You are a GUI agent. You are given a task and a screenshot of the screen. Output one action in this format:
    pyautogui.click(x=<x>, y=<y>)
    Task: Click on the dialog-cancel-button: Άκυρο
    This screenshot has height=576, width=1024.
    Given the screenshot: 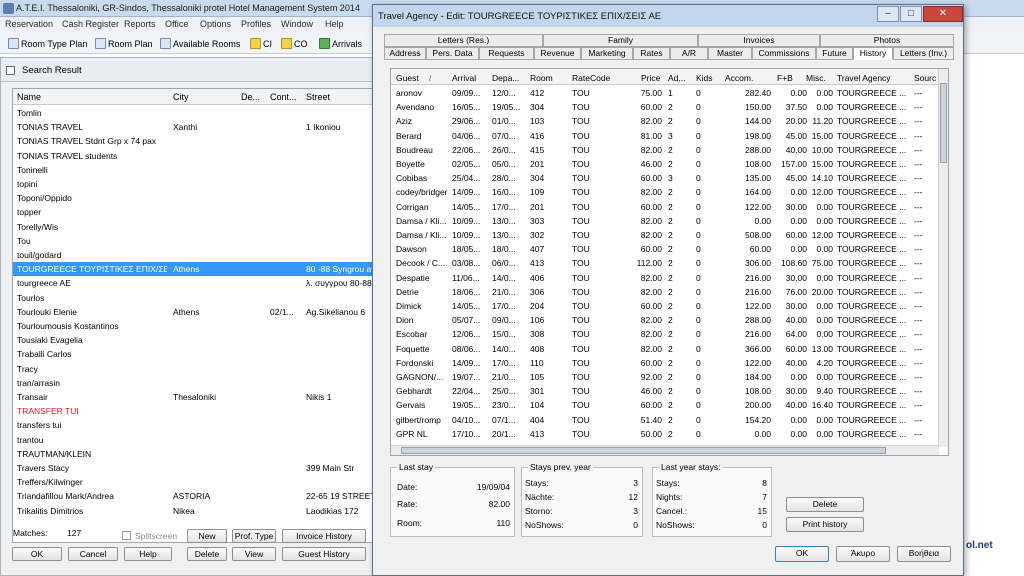 What is the action you would take?
    pyautogui.click(x=863, y=554)
    